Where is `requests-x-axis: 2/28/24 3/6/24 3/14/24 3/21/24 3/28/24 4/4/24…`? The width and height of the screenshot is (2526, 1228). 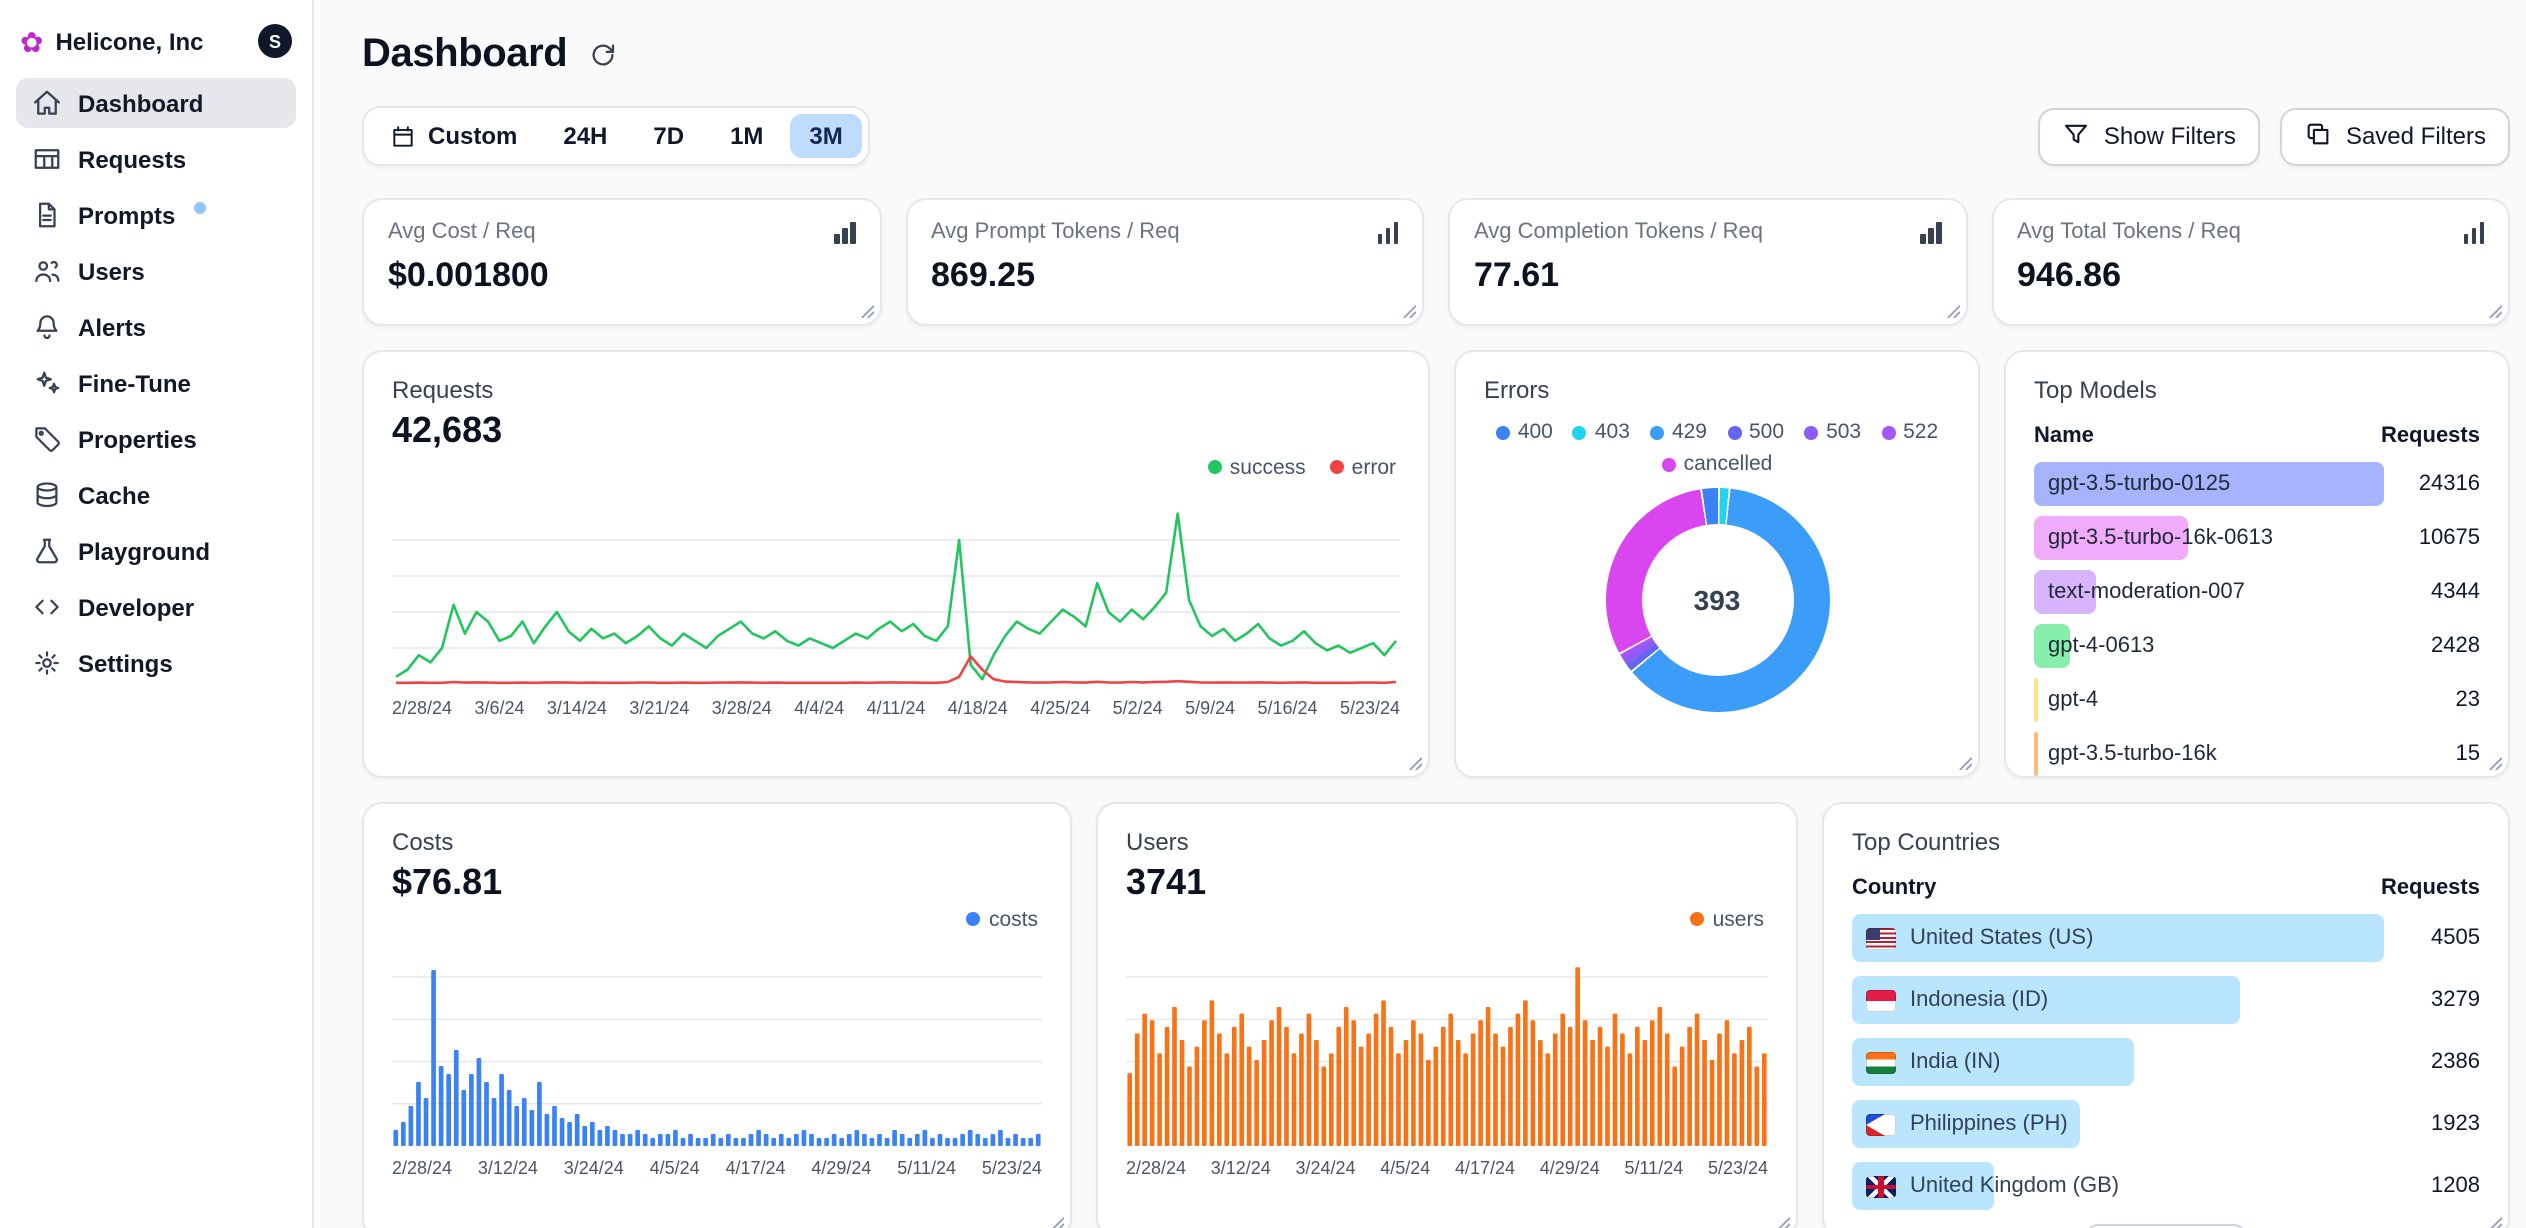 requests-x-axis: 2/28/24 3/6/24 3/14/24 3/21/24 3/28/24 4/4/24… is located at coordinates (896, 708).